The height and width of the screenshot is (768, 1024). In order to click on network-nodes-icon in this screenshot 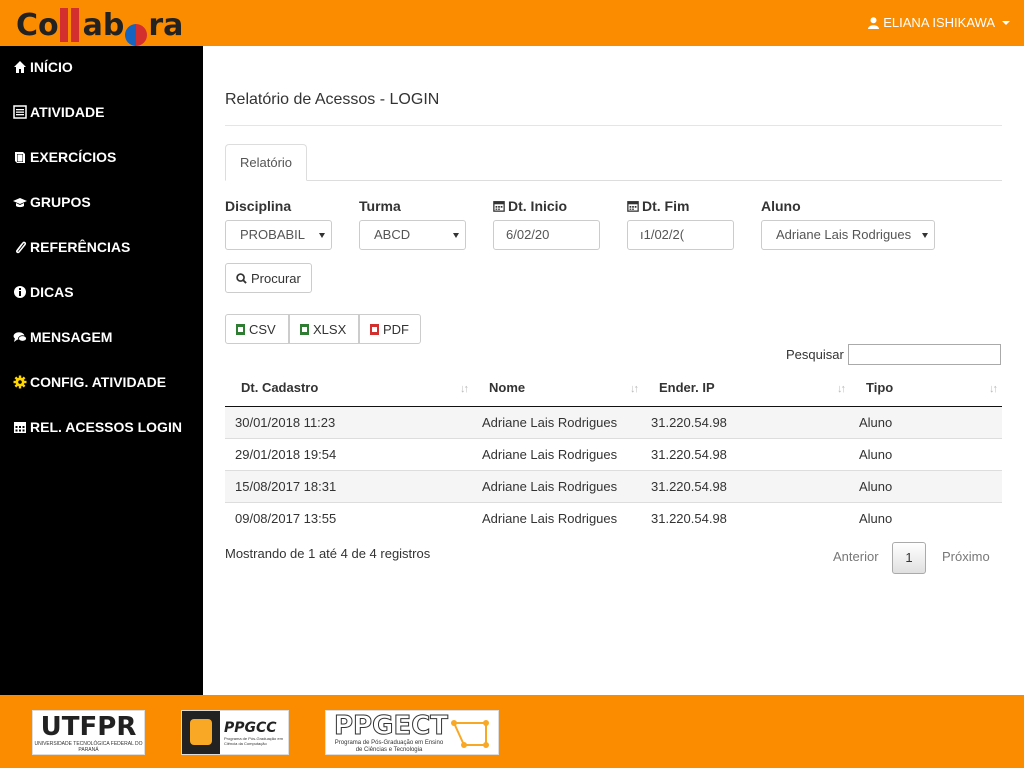, I will do `click(470, 734)`.